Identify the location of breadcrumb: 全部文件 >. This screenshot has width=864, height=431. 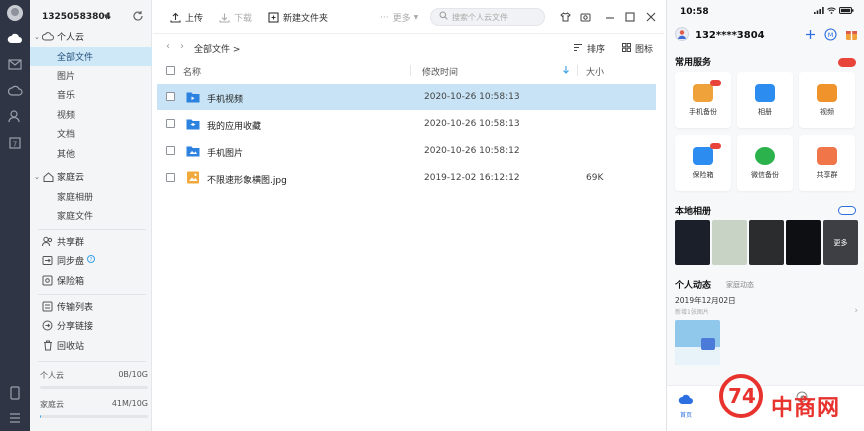
(217, 48).